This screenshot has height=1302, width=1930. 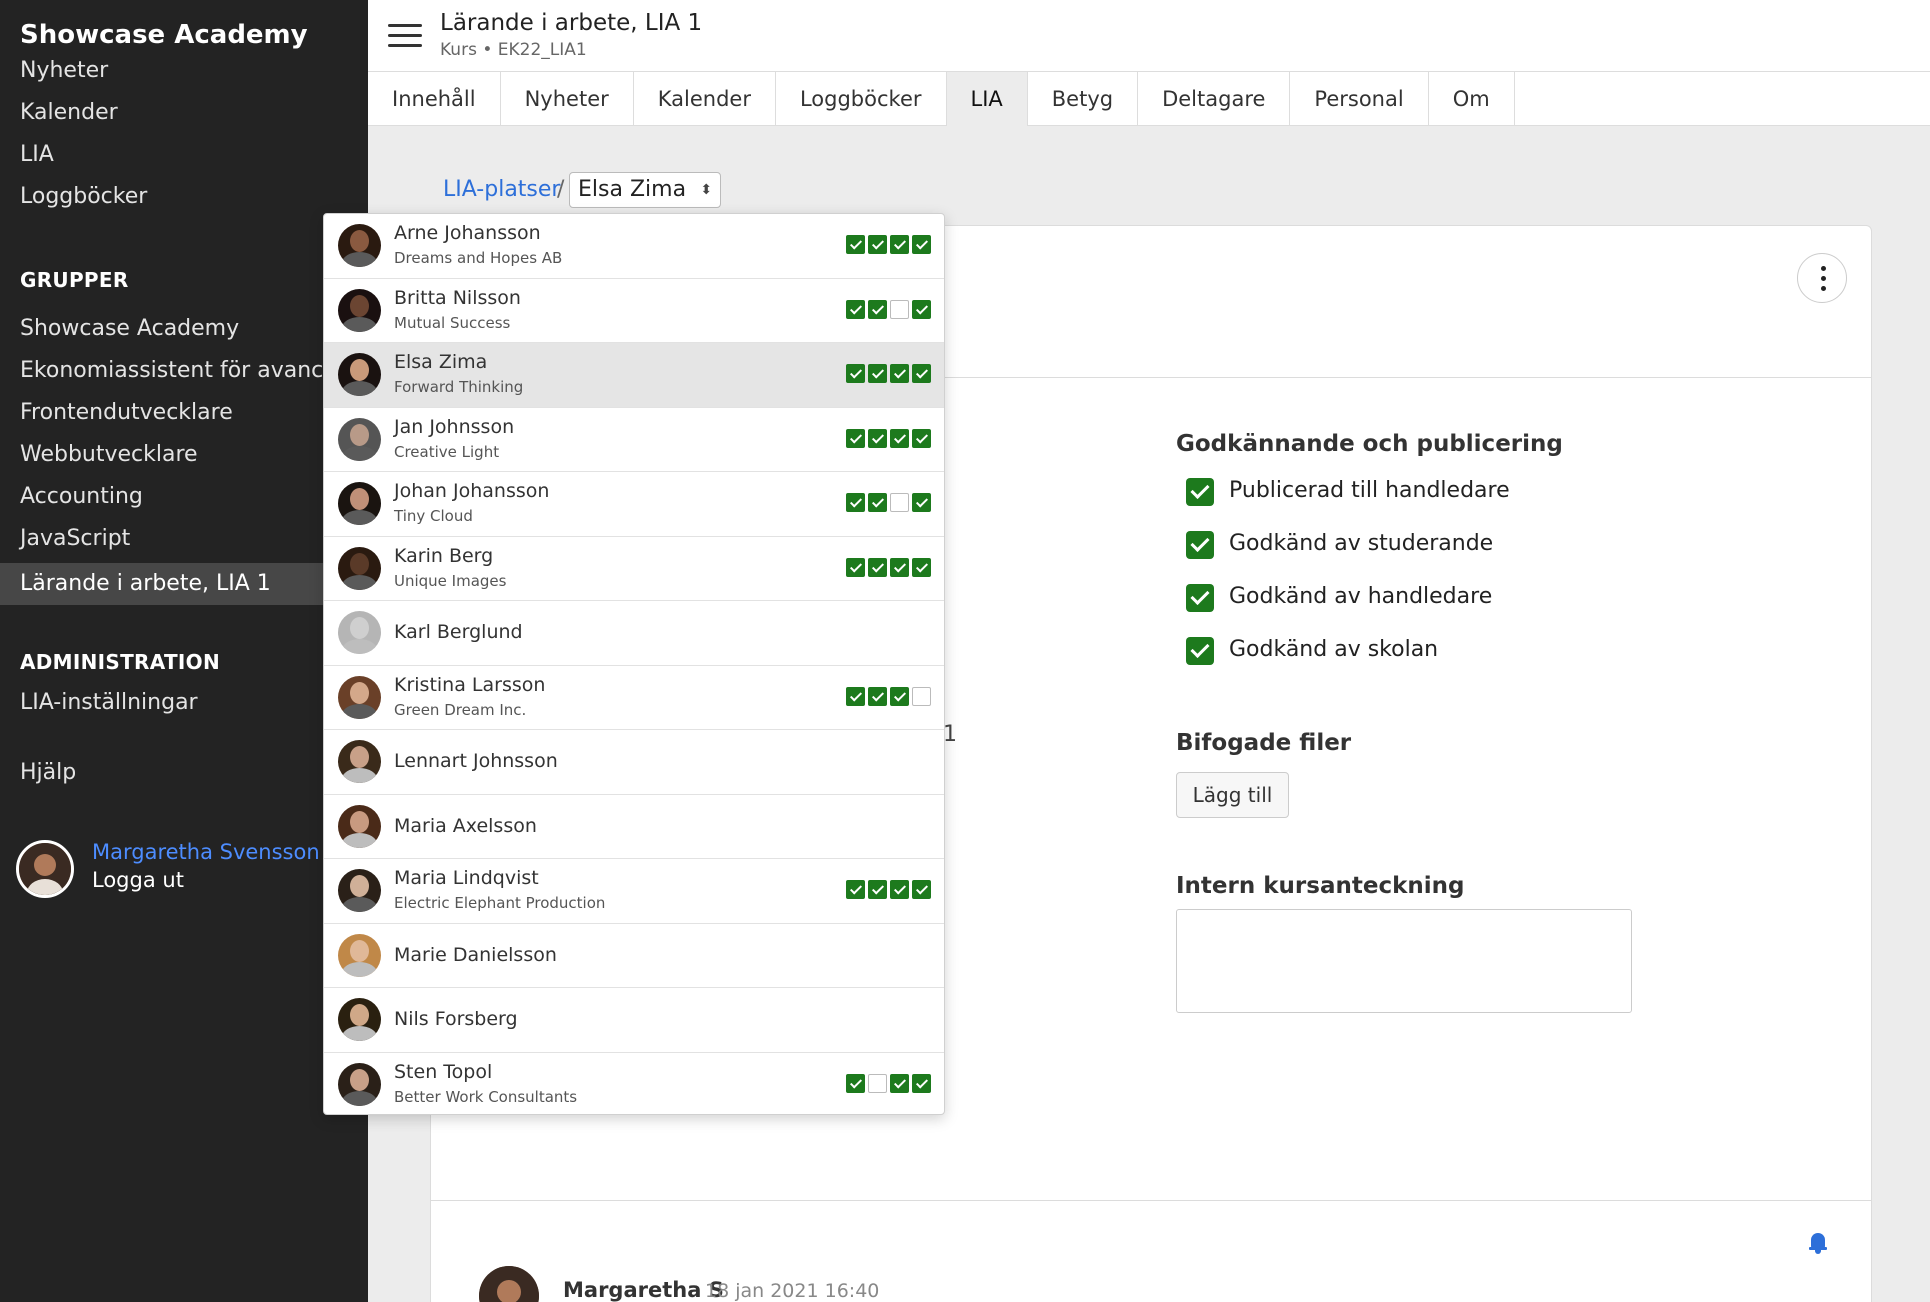 What do you see at coordinates (792, 1291) in the screenshot?
I see `comment-date: 18 jan 2021 16:40` at bounding box center [792, 1291].